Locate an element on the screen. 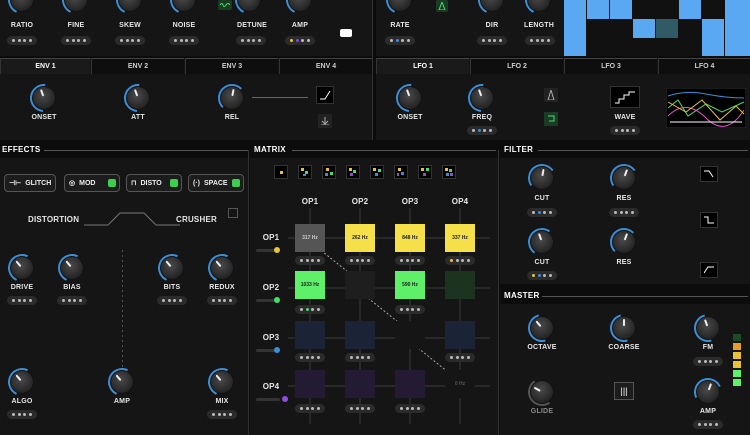  lowpass-icon is located at coordinates (709, 174).